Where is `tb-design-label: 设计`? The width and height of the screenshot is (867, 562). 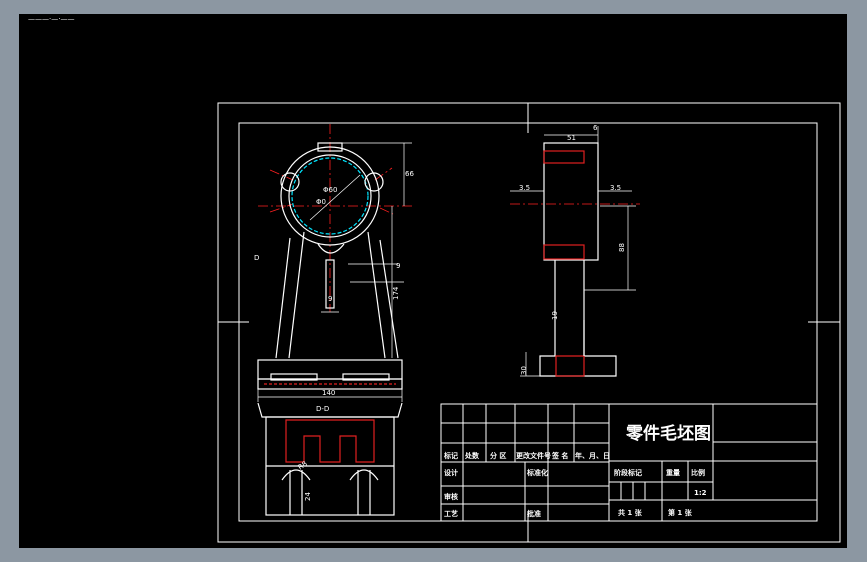
tb-design-label: 设计 is located at coordinates (451, 472).